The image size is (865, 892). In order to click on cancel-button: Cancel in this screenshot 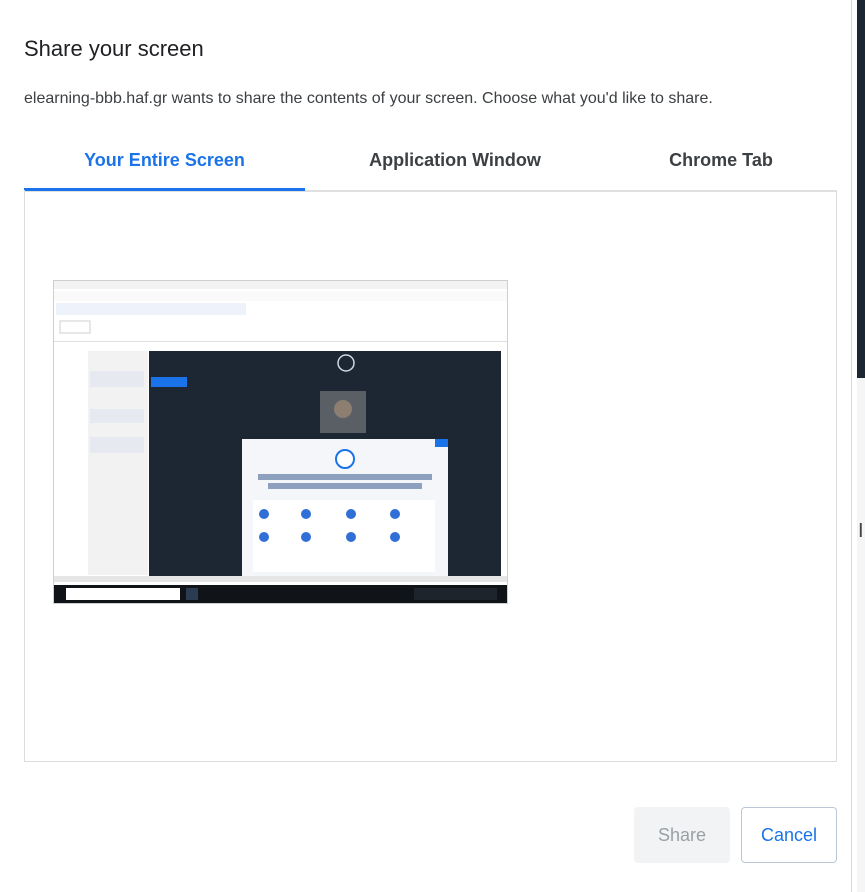, I will do `click(789, 835)`.